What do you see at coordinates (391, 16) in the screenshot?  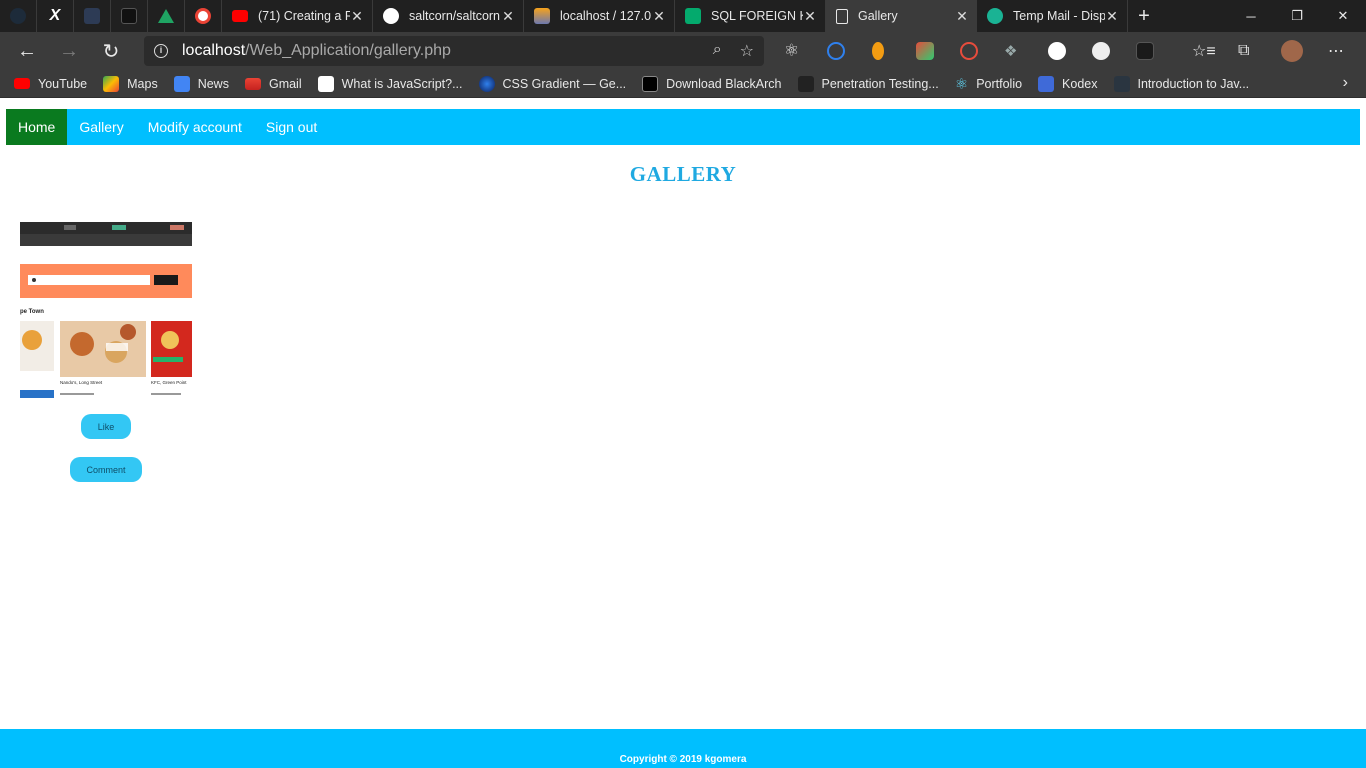 I see `github-icon` at bounding box center [391, 16].